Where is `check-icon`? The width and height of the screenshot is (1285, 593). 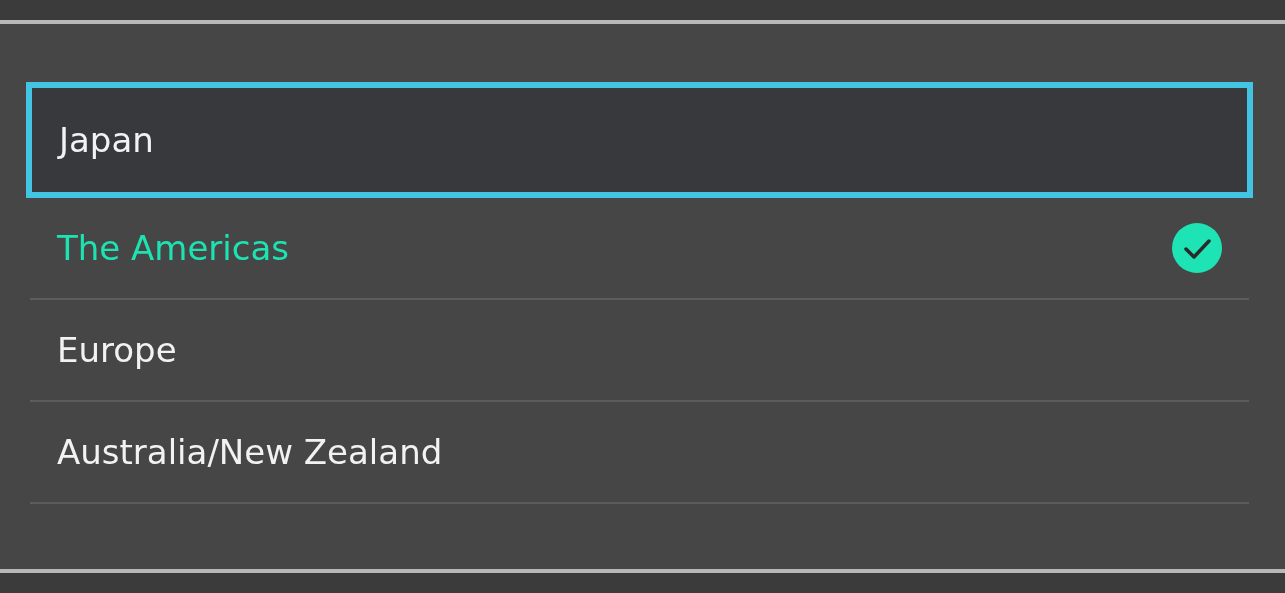
check-icon is located at coordinates (1197, 248).